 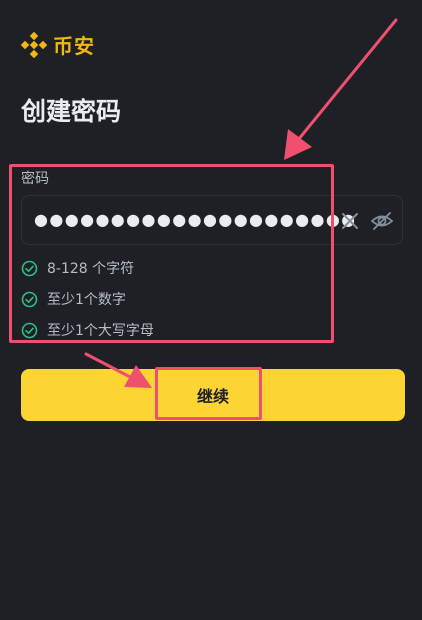 I want to click on clear-password-button, so click(x=350, y=221).